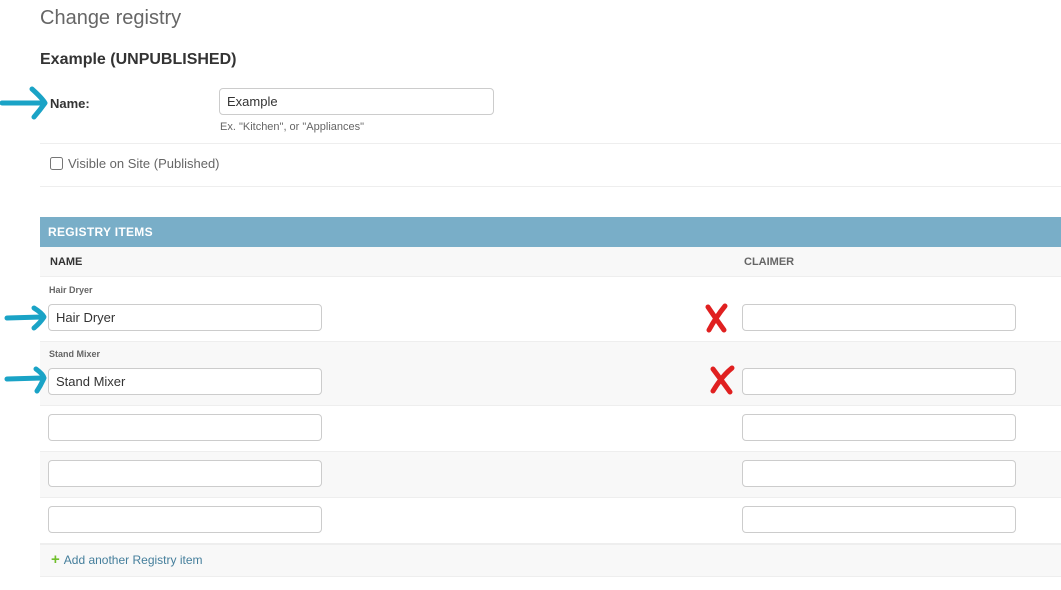  Describe the element at coordinates (71, 290) in the screenshot. I see `row-label: Hair Dryer` at that location.